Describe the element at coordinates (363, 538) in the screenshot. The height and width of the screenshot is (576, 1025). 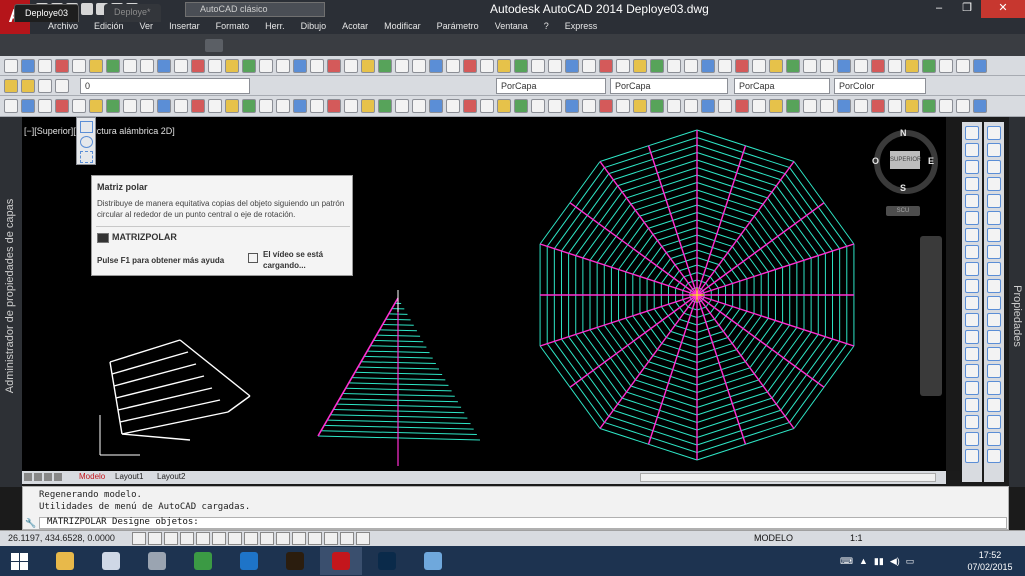
I see `annotation-monitor-icon` at that location.